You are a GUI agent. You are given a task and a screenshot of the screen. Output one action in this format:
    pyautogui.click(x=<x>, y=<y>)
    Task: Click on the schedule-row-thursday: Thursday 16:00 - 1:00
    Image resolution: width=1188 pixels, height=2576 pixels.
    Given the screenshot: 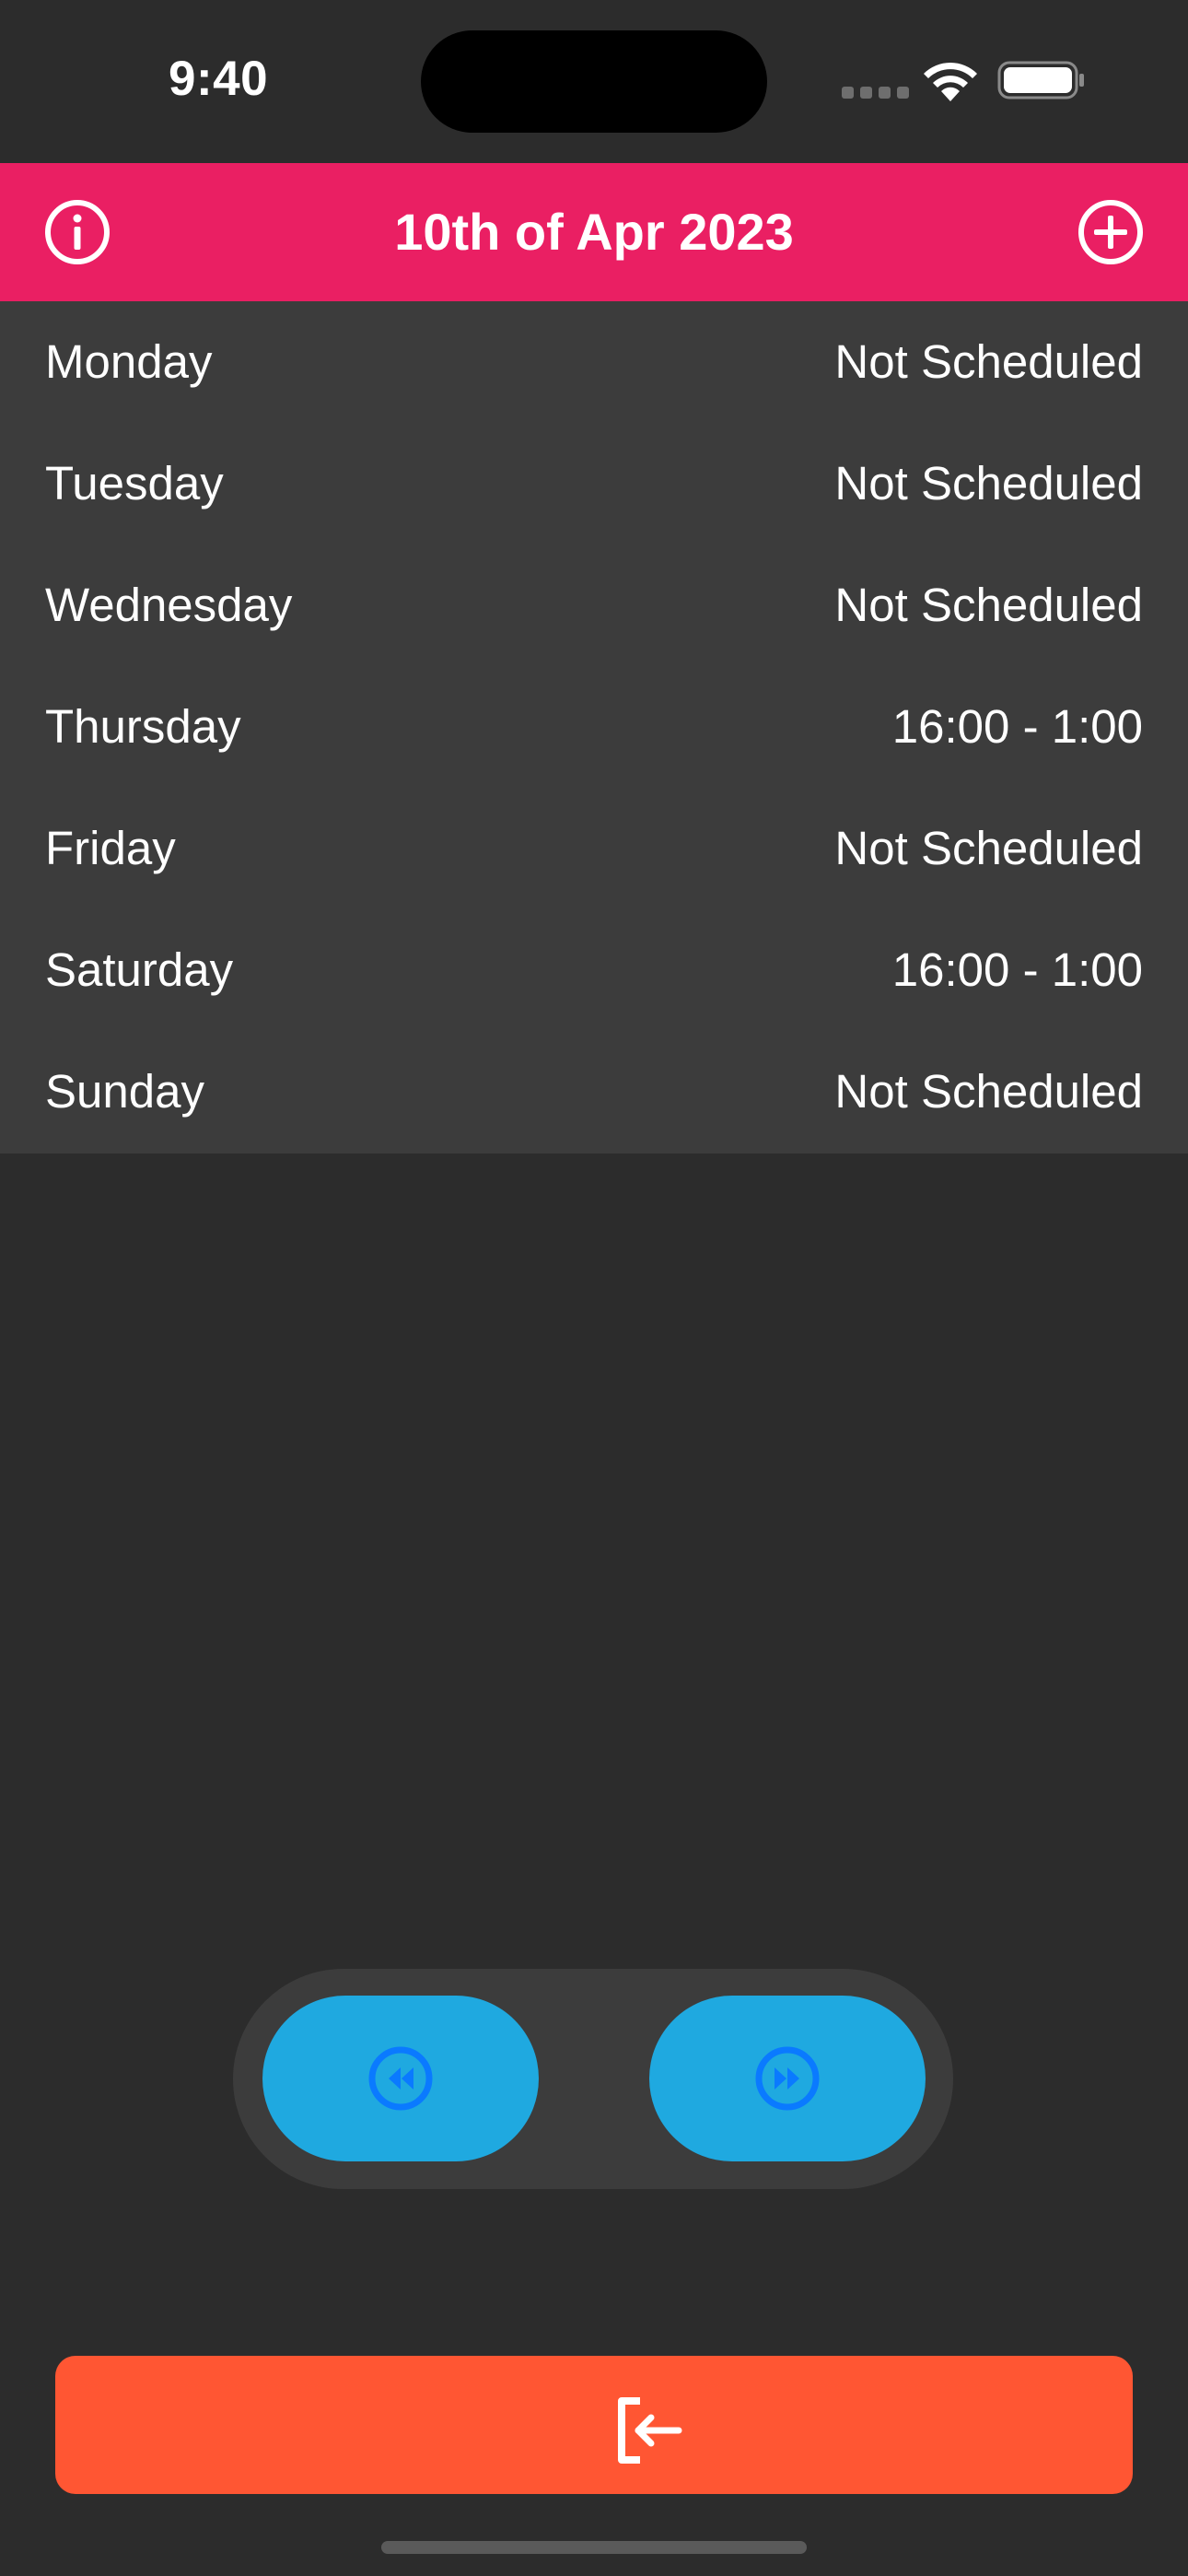 What is the action you would take?
    pyautogui.click(x=594, y=727)
    